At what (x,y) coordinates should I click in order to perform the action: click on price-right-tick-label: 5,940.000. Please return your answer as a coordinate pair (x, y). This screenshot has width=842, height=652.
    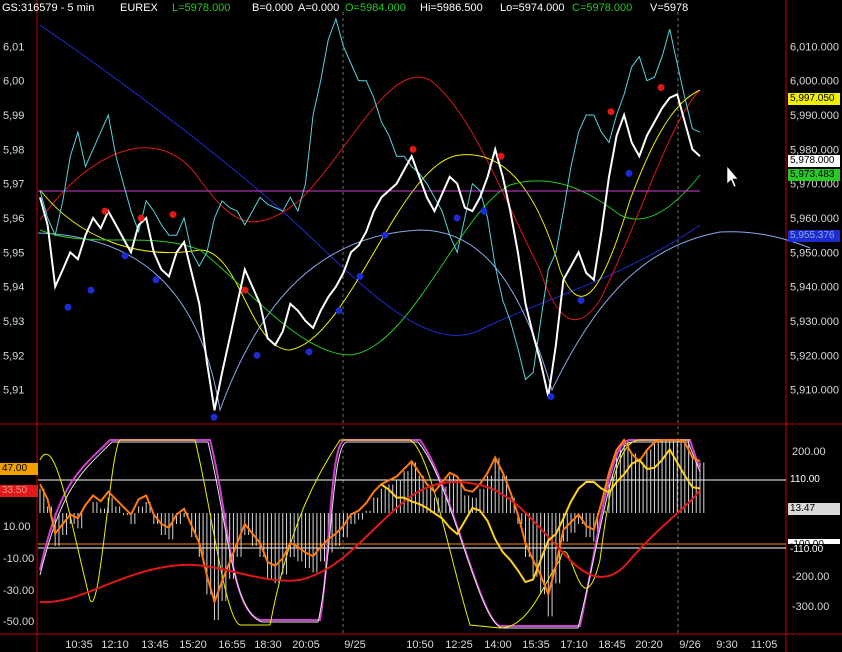
    Looking at the image, I should click on (814, 288).